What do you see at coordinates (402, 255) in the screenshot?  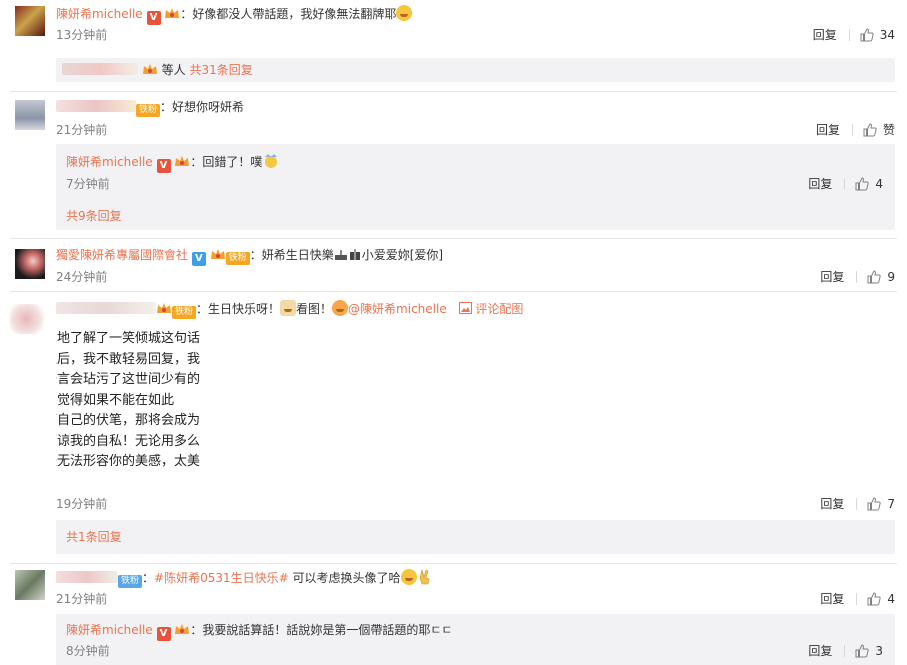 I see `comment-text-2: 小爱爱妳[爱你]` at bounding box center [402, 255].